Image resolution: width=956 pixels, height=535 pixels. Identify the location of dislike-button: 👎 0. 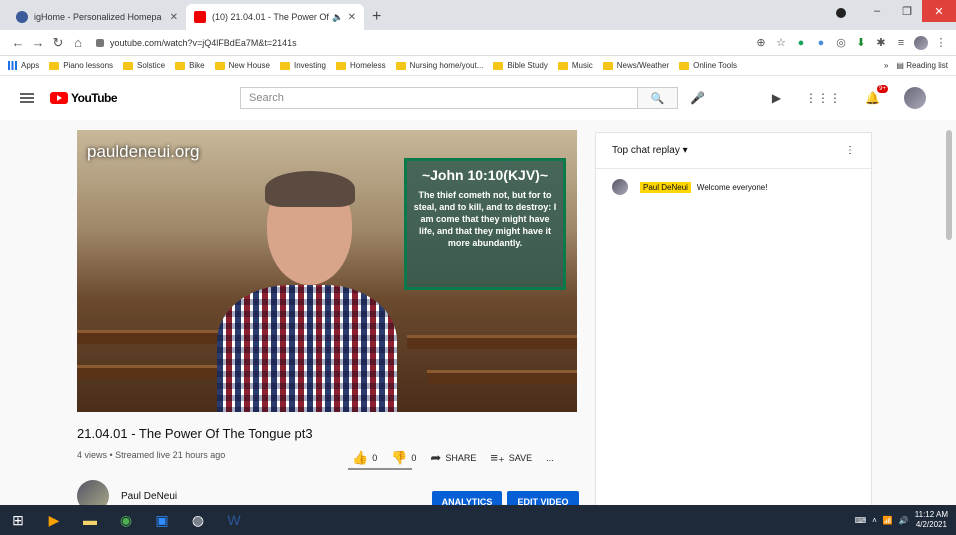
(403, 458).